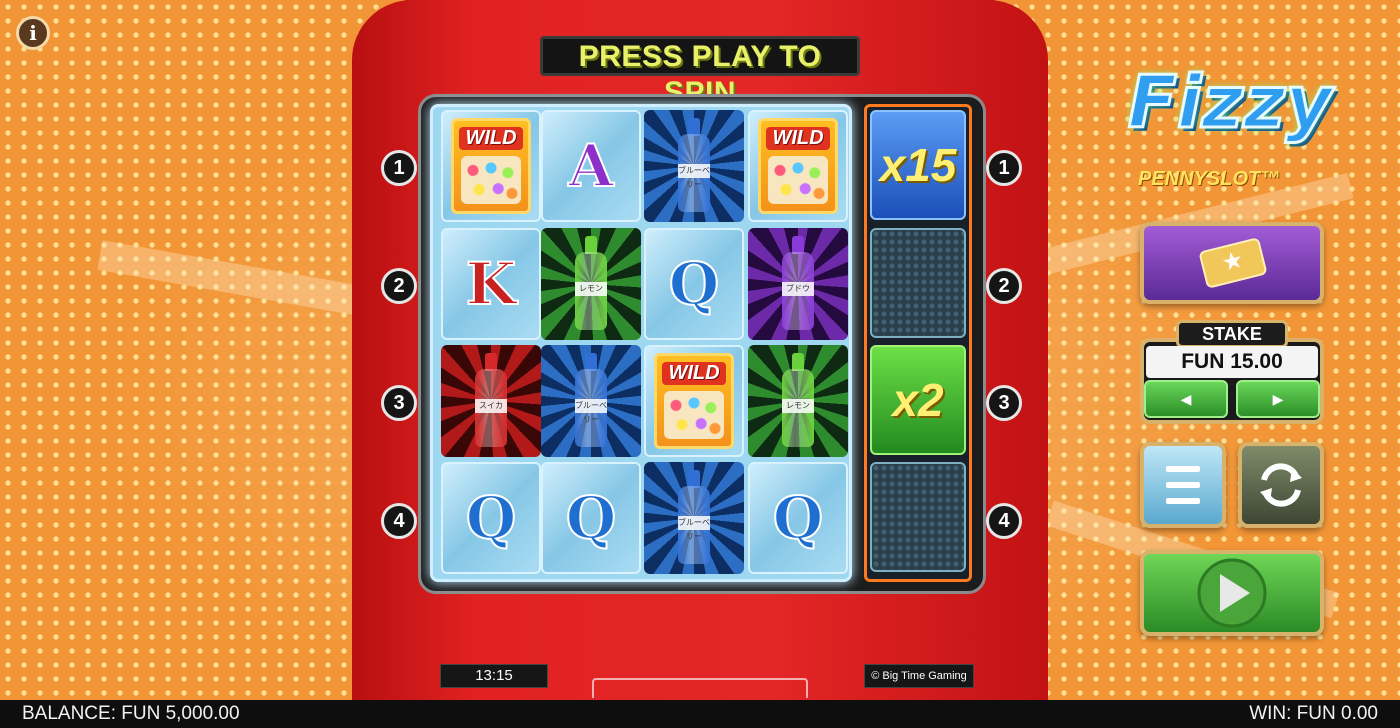 Image resolution: width=1400 pixels, height=728 pixels. Describe the element at coordinates (1004, 168) in the screenshot. I see `row-number-right: 1` at that location.